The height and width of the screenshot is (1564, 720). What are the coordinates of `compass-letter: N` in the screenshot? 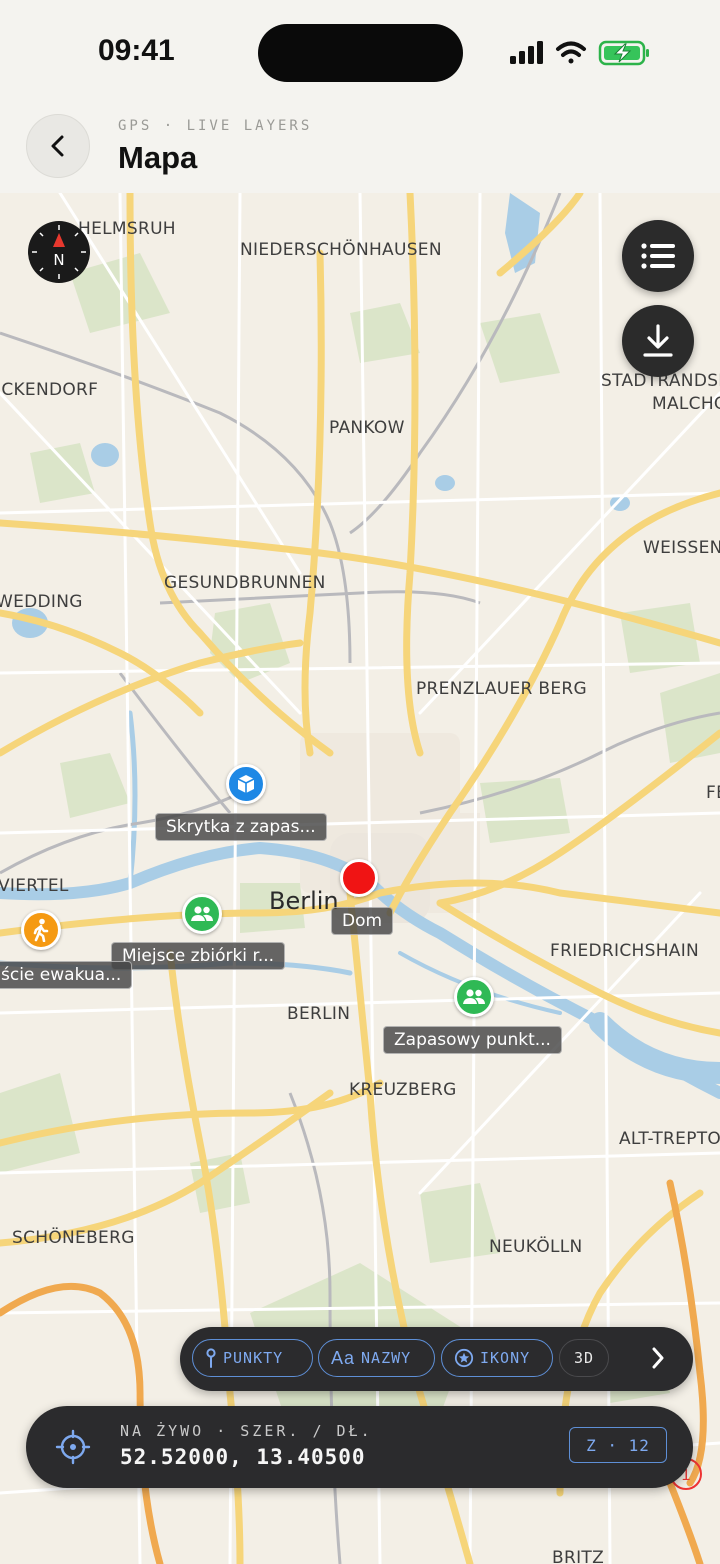 It's located at (58, 260).